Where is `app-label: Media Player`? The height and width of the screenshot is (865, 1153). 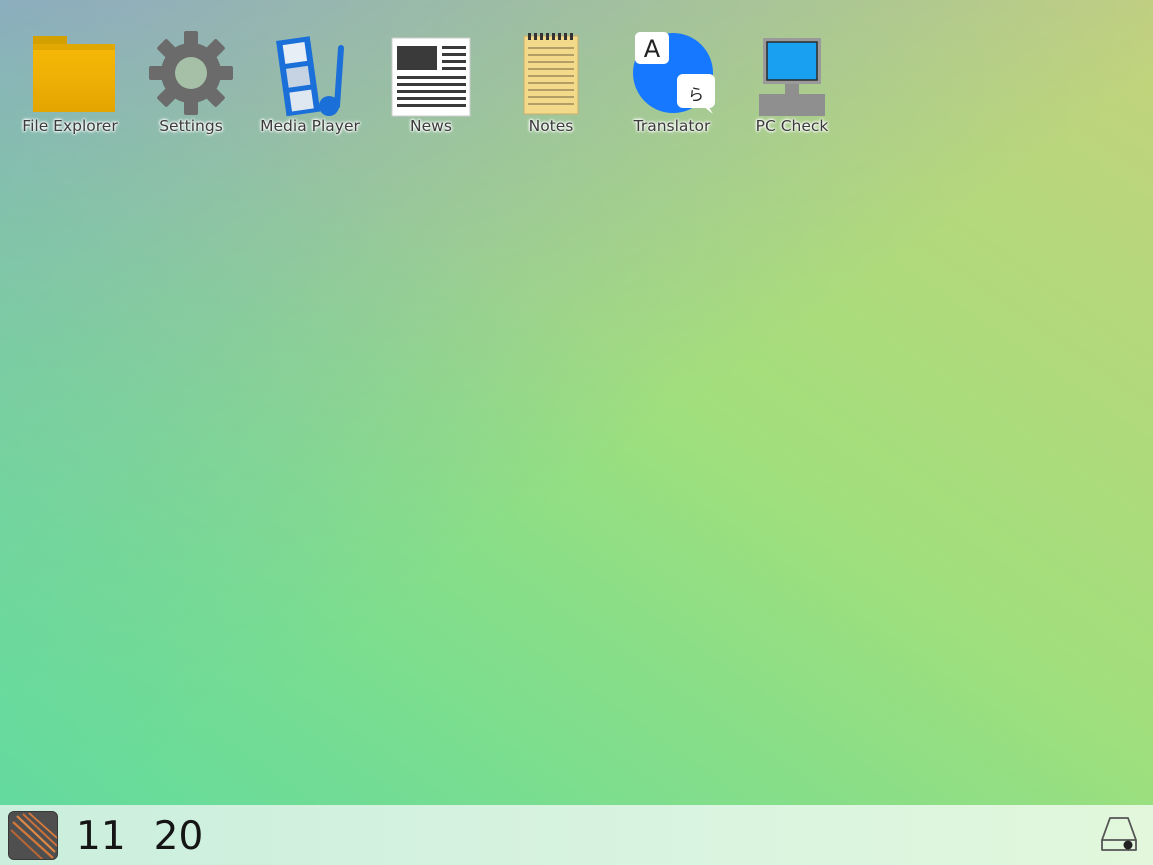
app-label: Media Player is located at coordinates (310, 126).